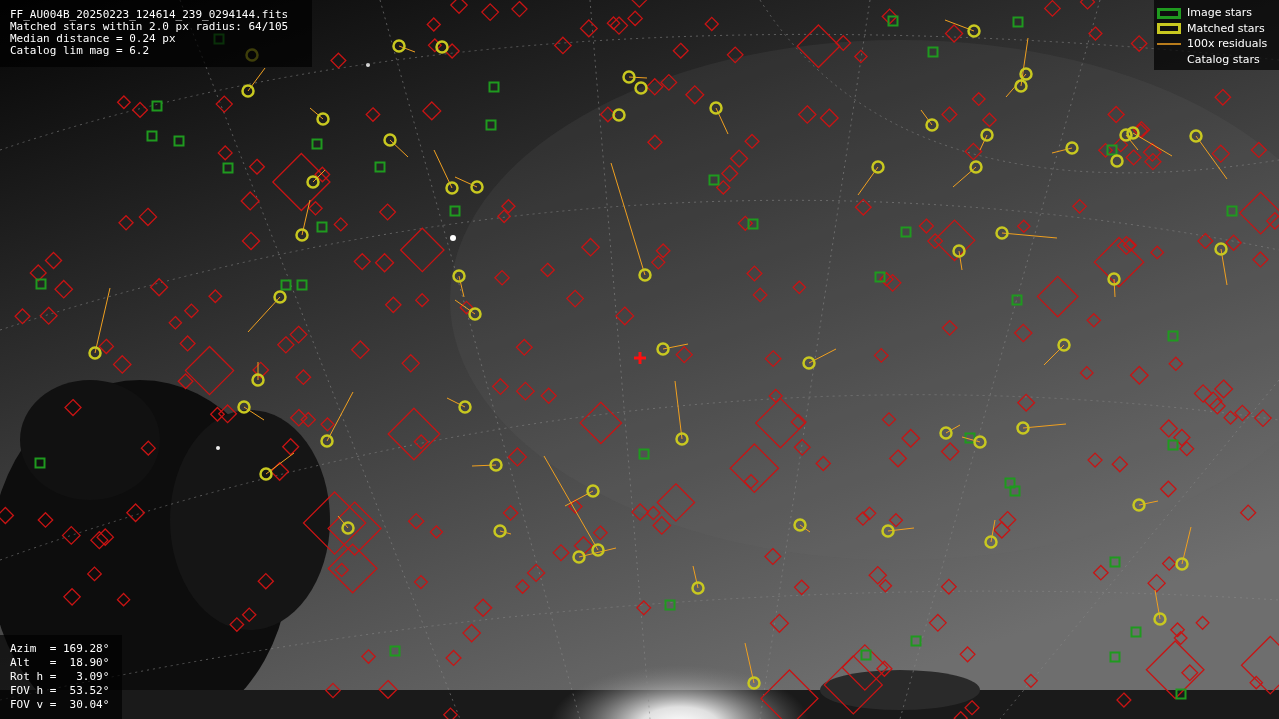 The width and height of the screenshot is (1279, 719). What do you see at coordinates (60, 663) in the screenshot?
I see `pointing-text: Alt = 18.90°` at bounding box center [60, 663].